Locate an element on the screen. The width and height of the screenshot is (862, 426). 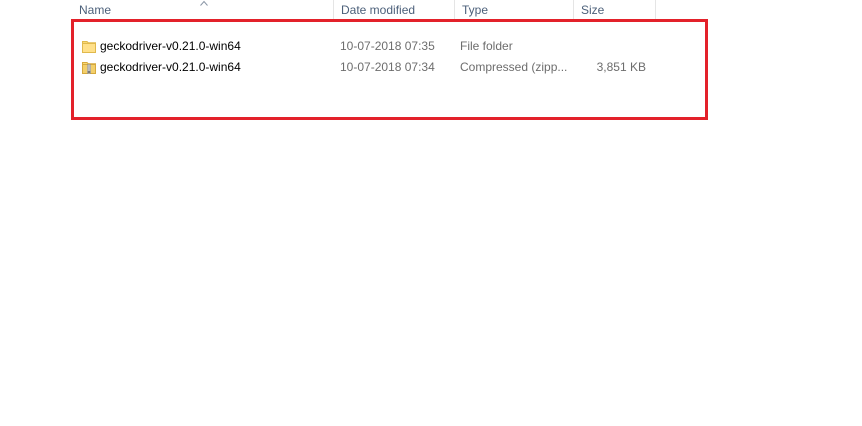
column-header-date-modified: Date modified is located at coordinates (394, 10).